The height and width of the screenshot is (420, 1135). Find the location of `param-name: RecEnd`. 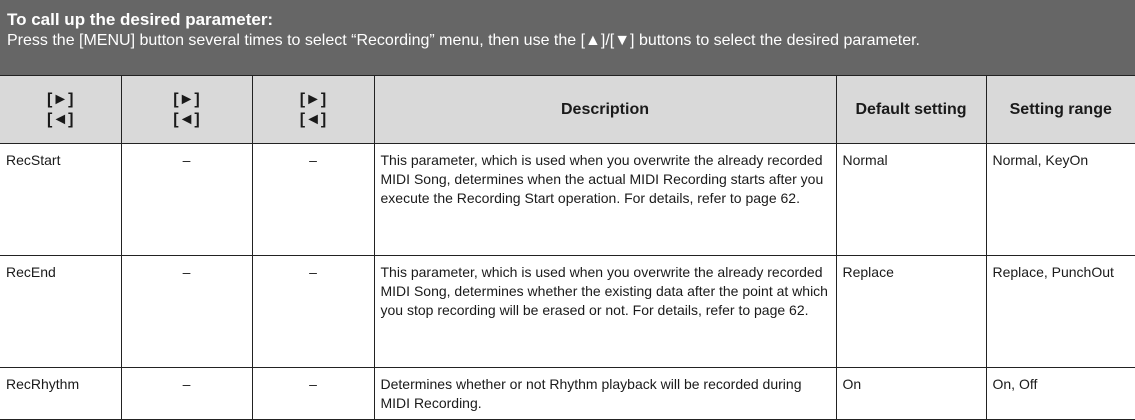

param-name: RecEnd is located at coordinates (61, 311).